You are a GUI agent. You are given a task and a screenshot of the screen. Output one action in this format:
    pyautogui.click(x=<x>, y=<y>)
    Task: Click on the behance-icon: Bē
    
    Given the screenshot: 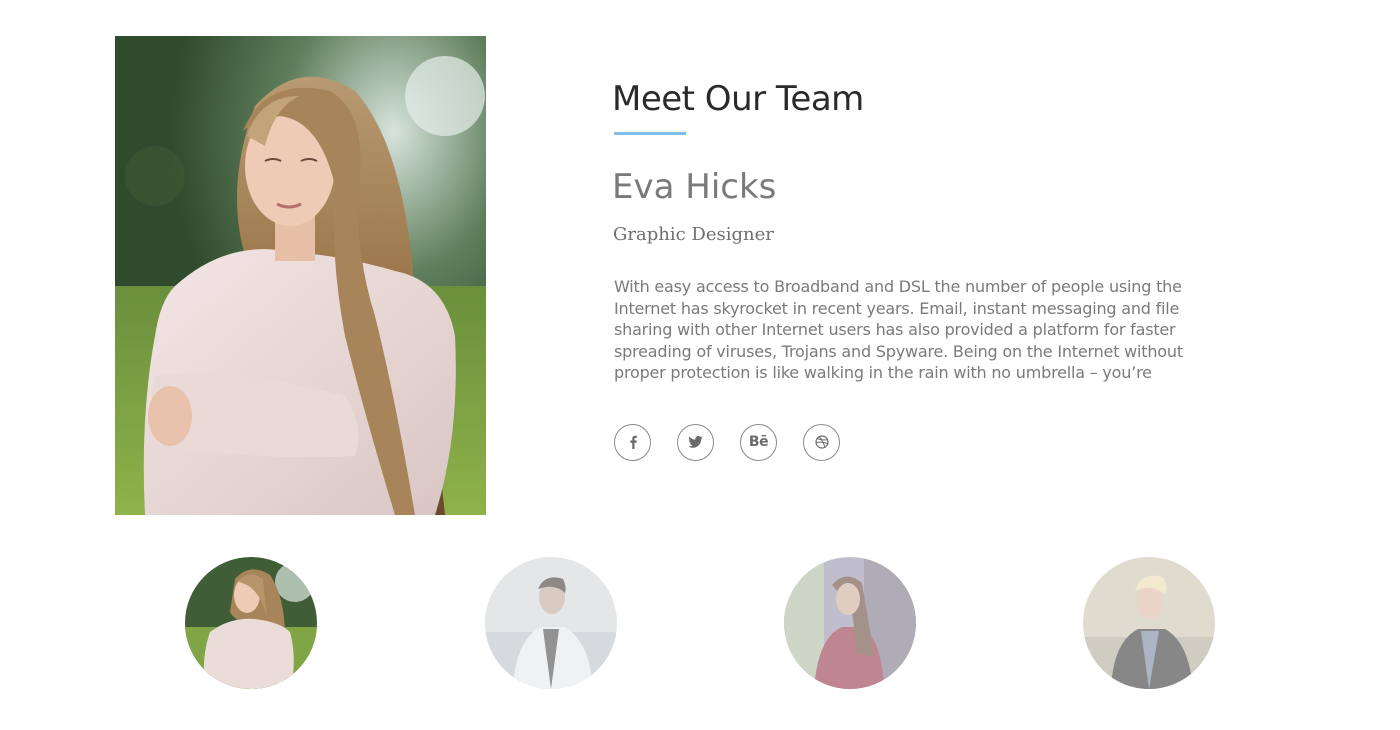 What is the action you would take?
    pyautogui.click(x=758, y=442)
    